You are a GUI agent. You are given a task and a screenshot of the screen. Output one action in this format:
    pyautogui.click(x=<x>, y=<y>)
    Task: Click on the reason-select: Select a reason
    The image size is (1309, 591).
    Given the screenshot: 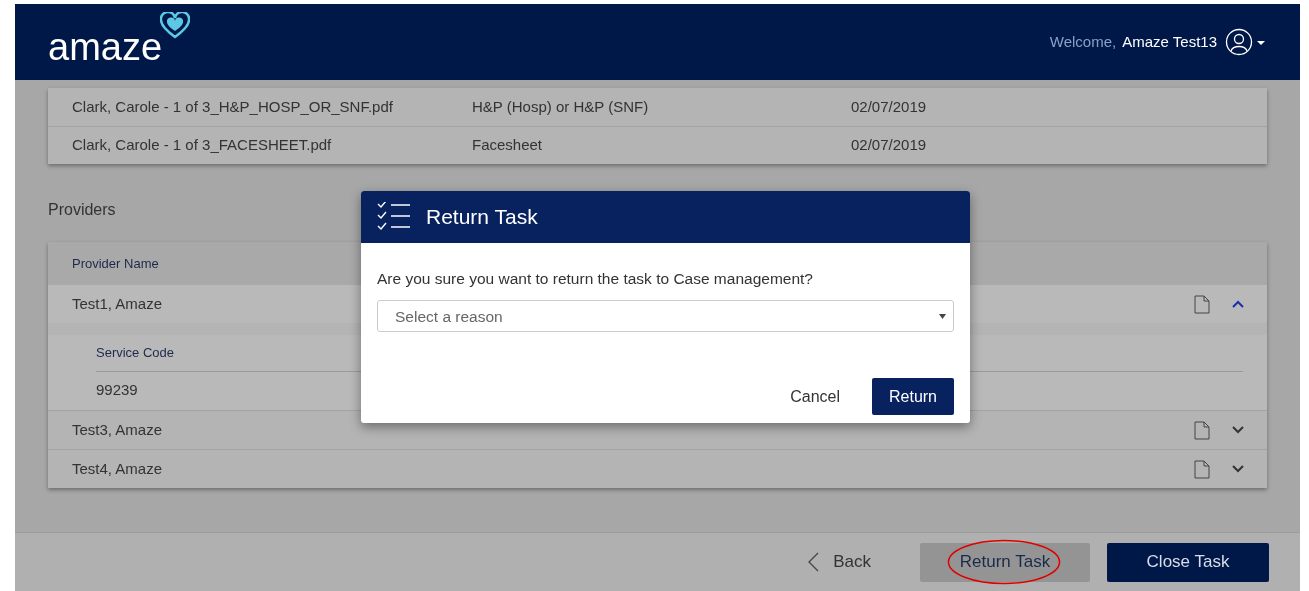 What is the action you would take?
    pyautogui.click(x=665, y=316)
    